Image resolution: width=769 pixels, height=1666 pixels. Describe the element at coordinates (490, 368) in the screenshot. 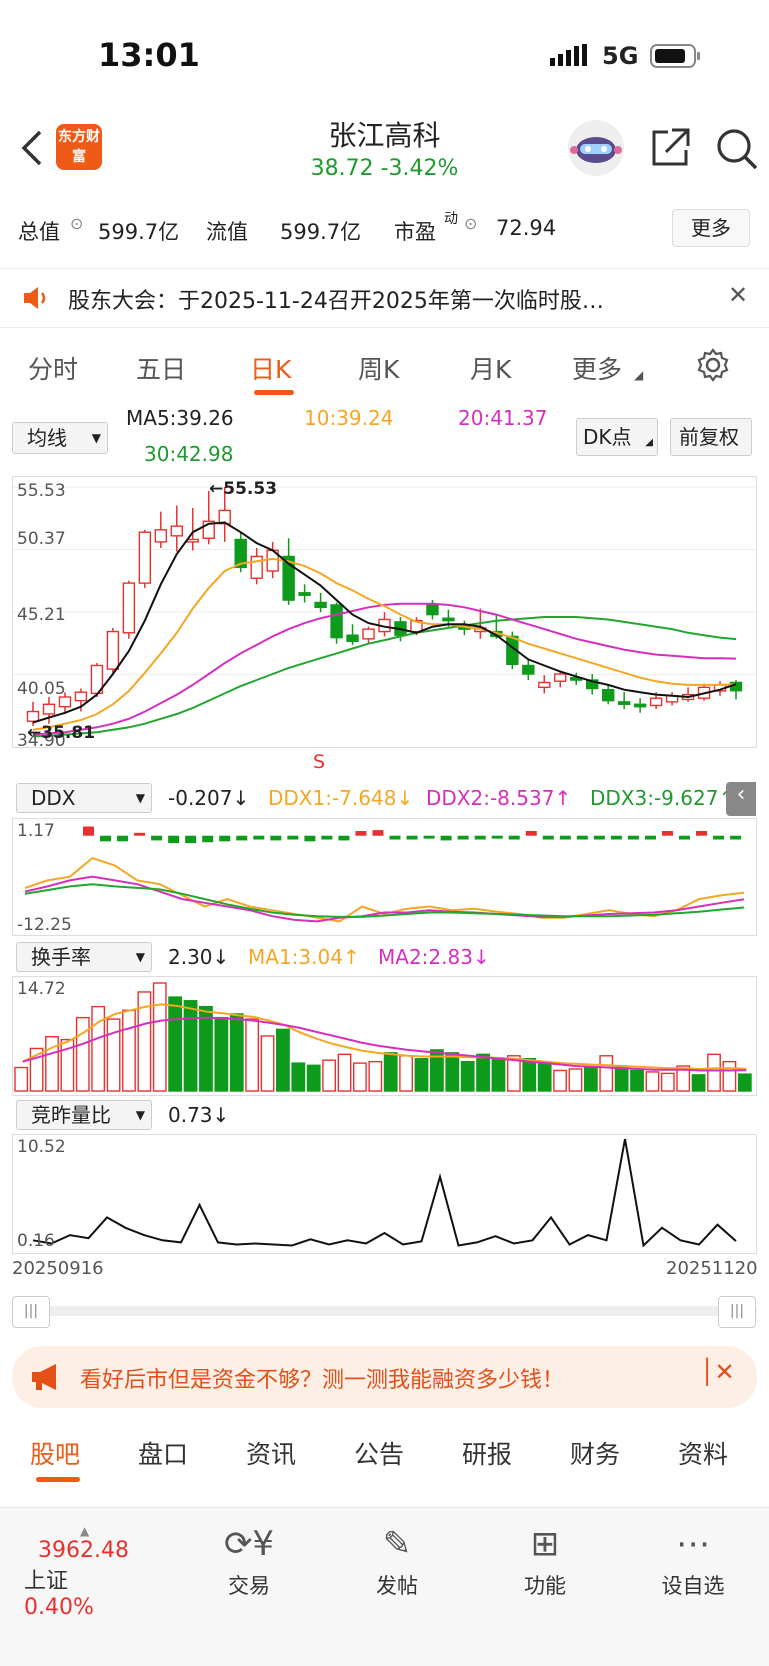

I see `tab-monthly-k: 月K` at that location.